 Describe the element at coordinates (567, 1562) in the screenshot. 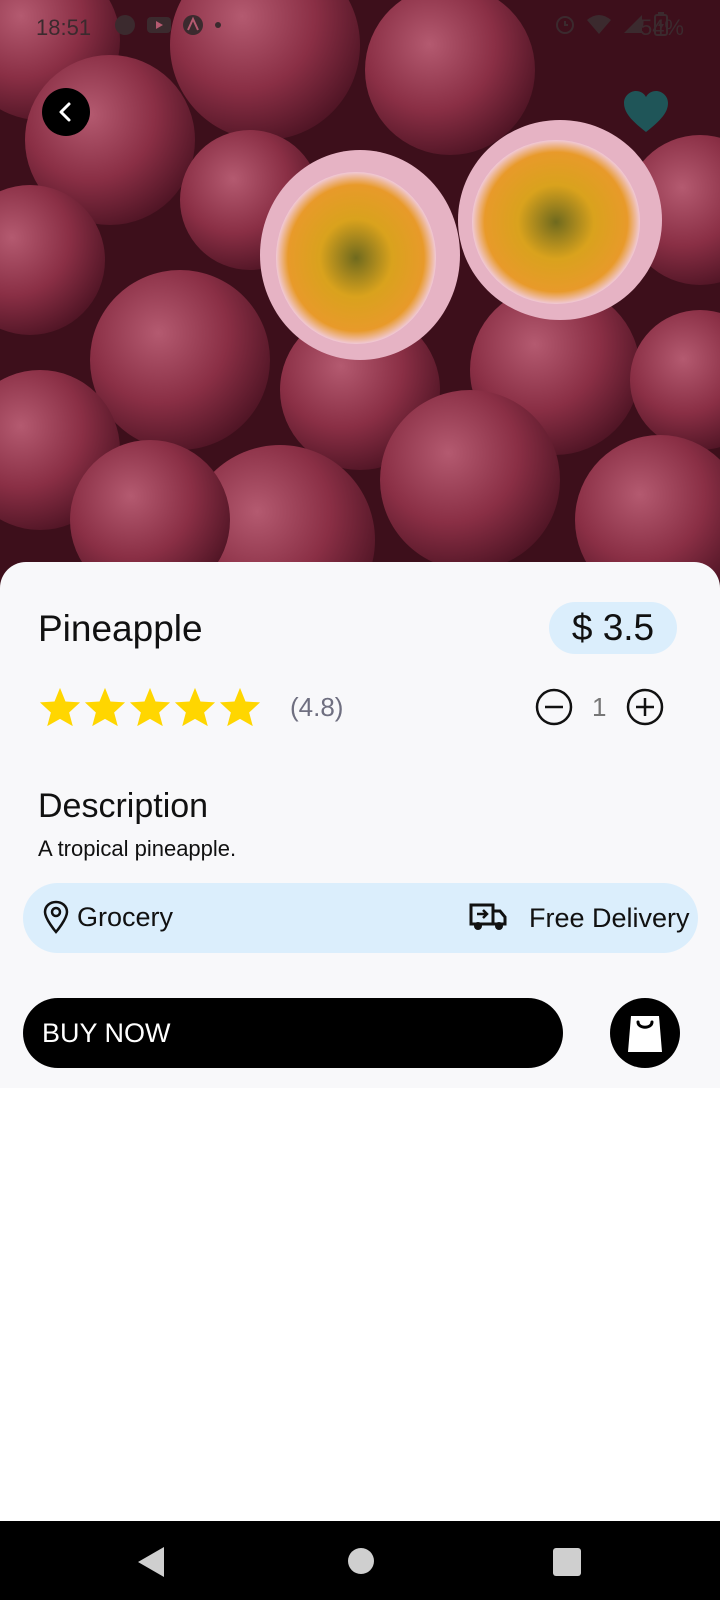

I see `nav-recents-icon` at that location.